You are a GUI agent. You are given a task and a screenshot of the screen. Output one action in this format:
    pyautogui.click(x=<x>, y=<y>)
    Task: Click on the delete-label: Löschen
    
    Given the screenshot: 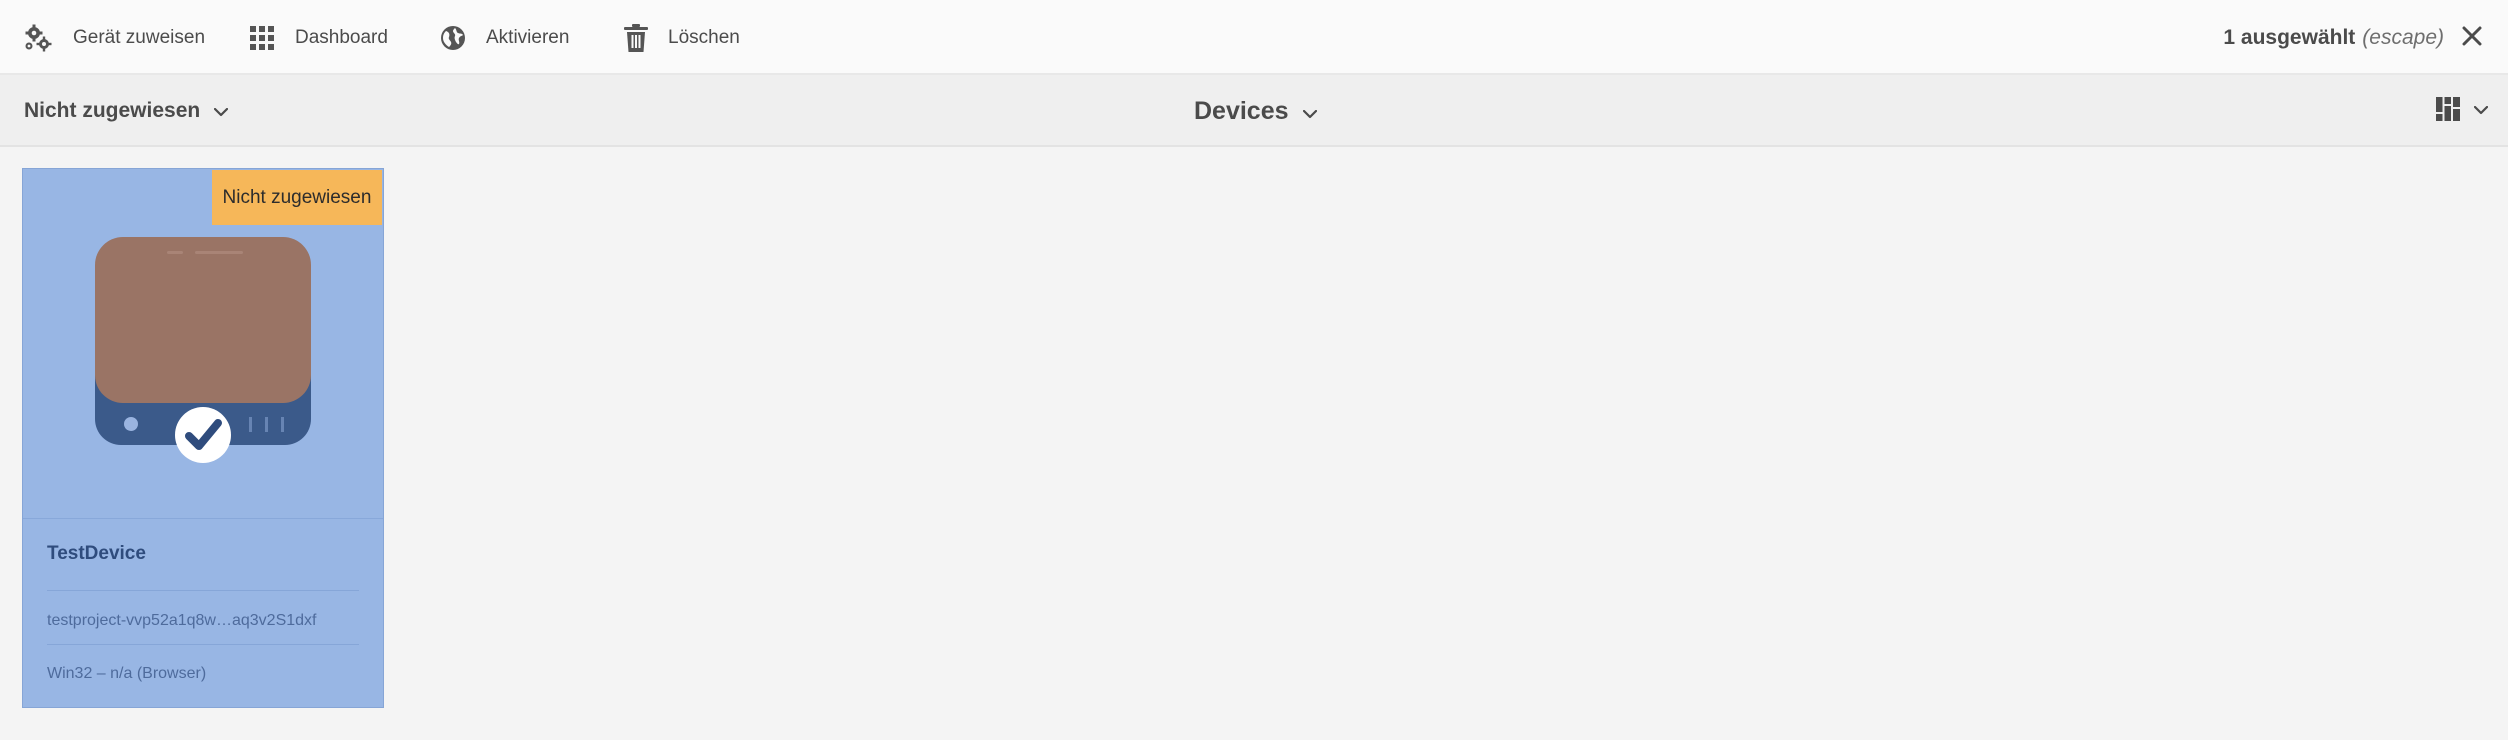 What is the action you would take?
    pyautogui.click(x=704, y=37)
    